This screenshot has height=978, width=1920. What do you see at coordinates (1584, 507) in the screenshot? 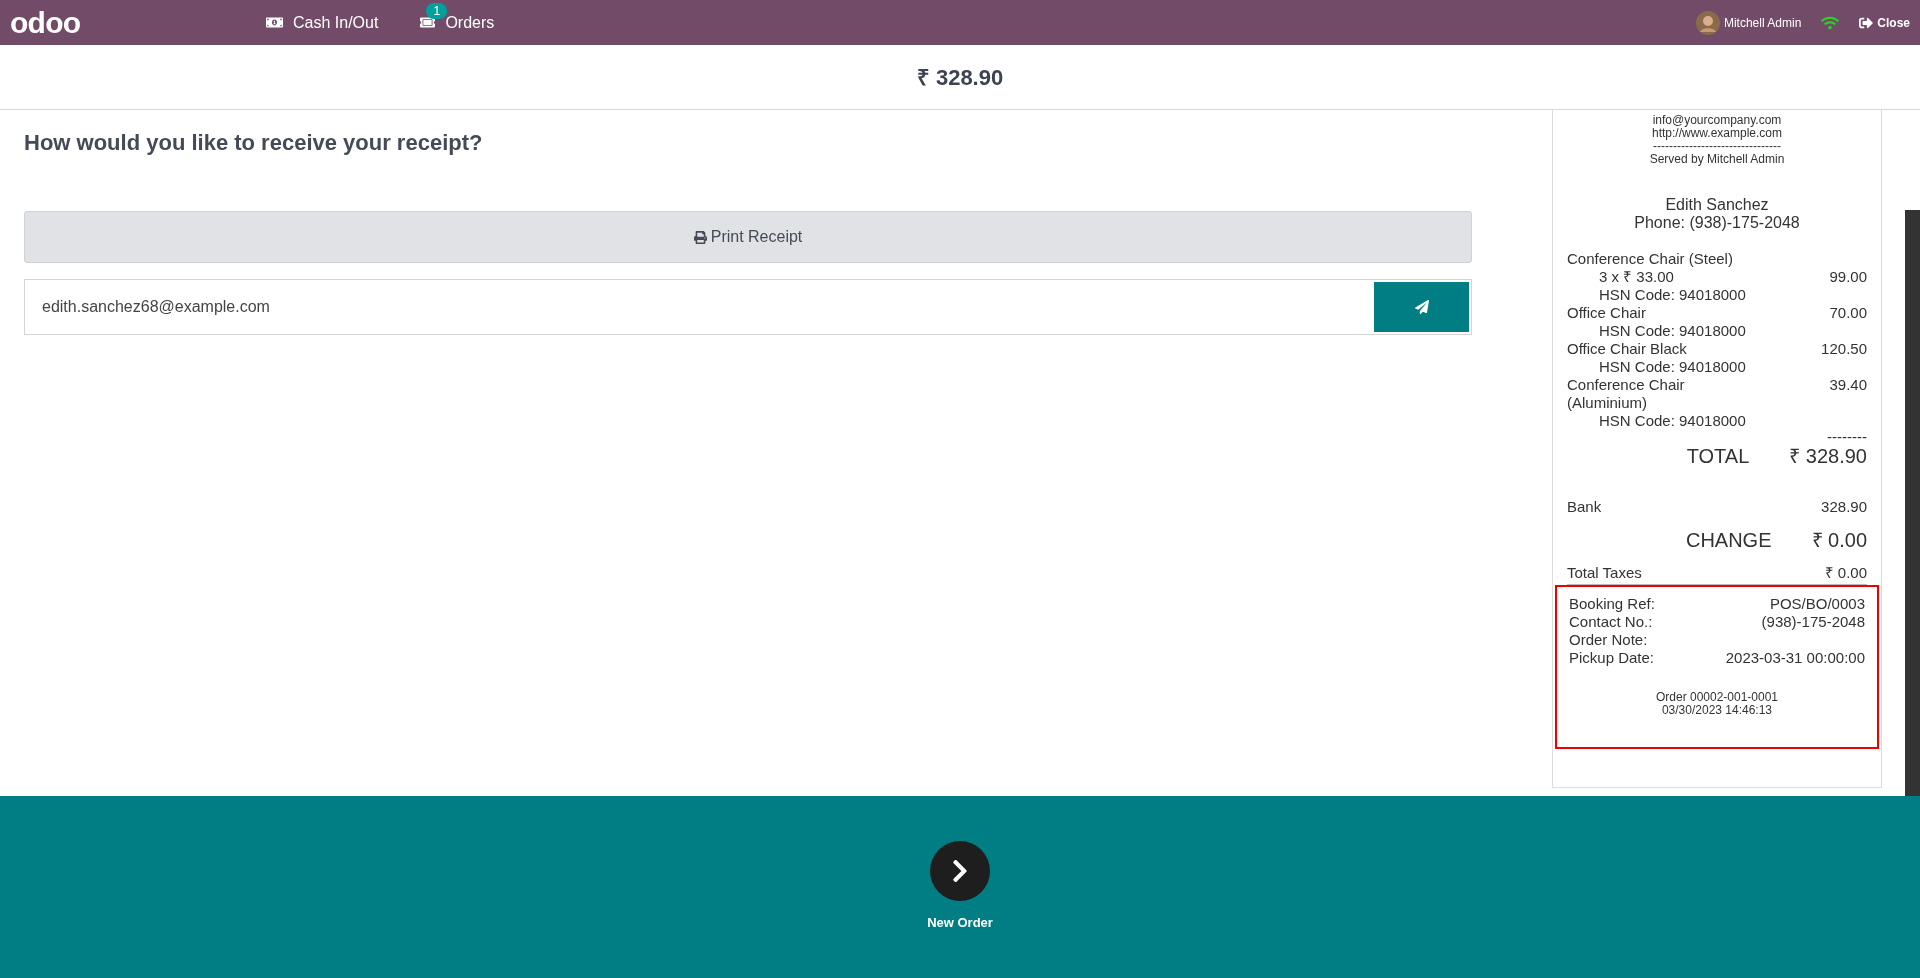
I see `payment-method: Bank` at bounding box center [1584, 507].